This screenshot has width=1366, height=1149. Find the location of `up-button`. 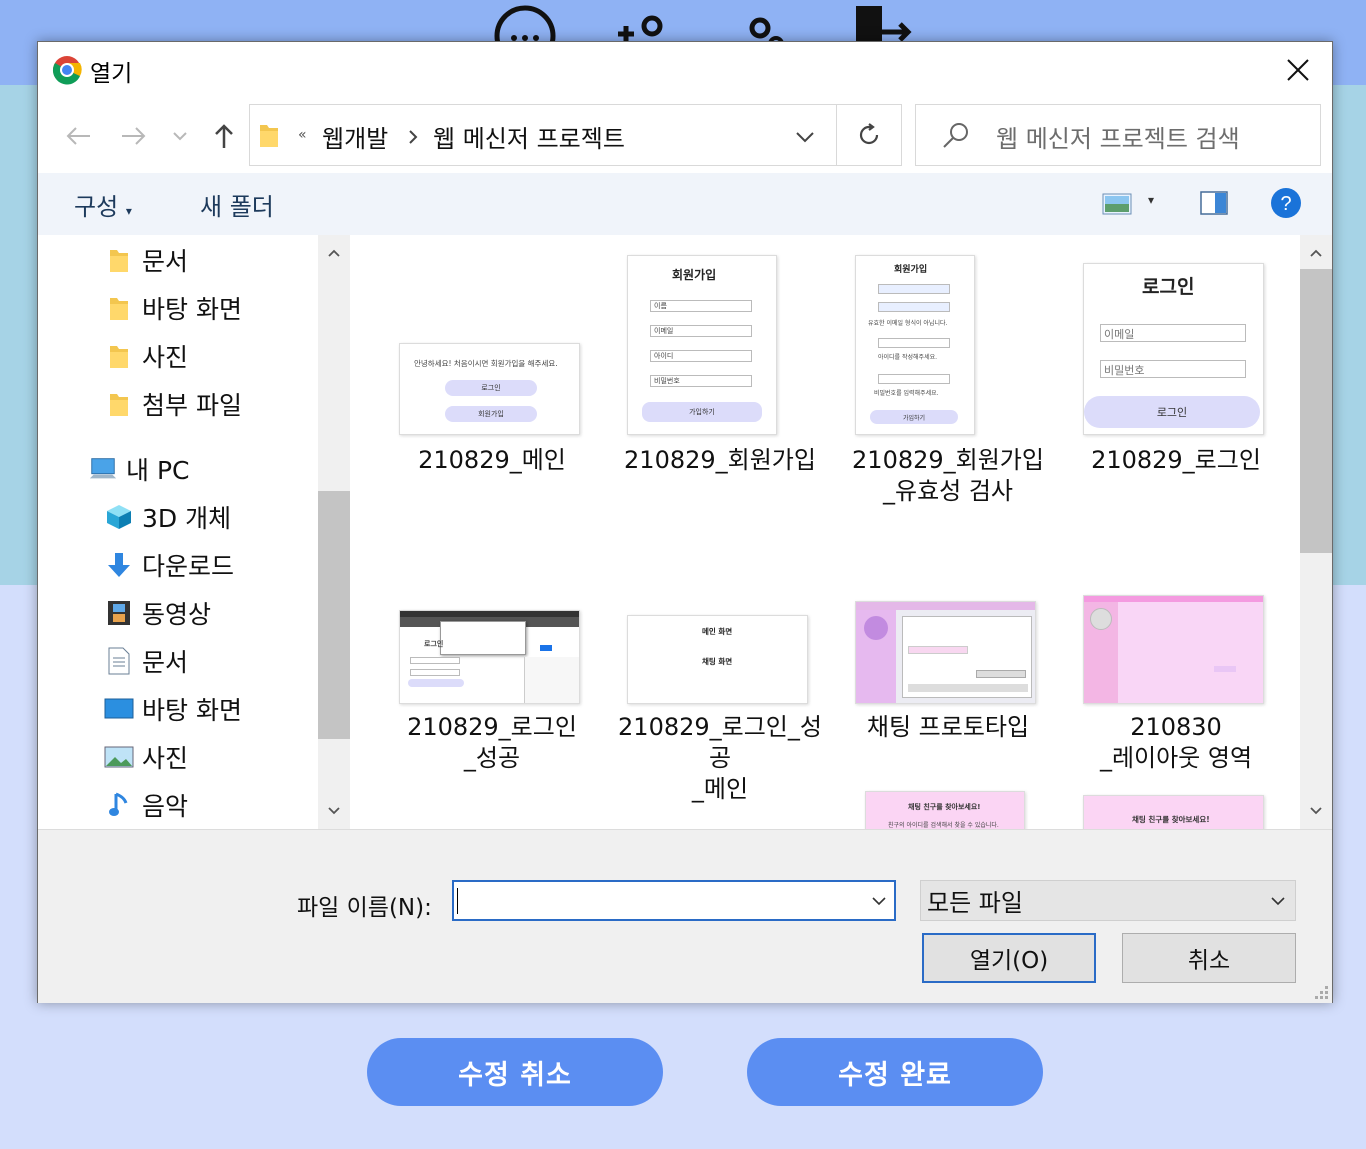

up-button is located at coordinates (224, 136).